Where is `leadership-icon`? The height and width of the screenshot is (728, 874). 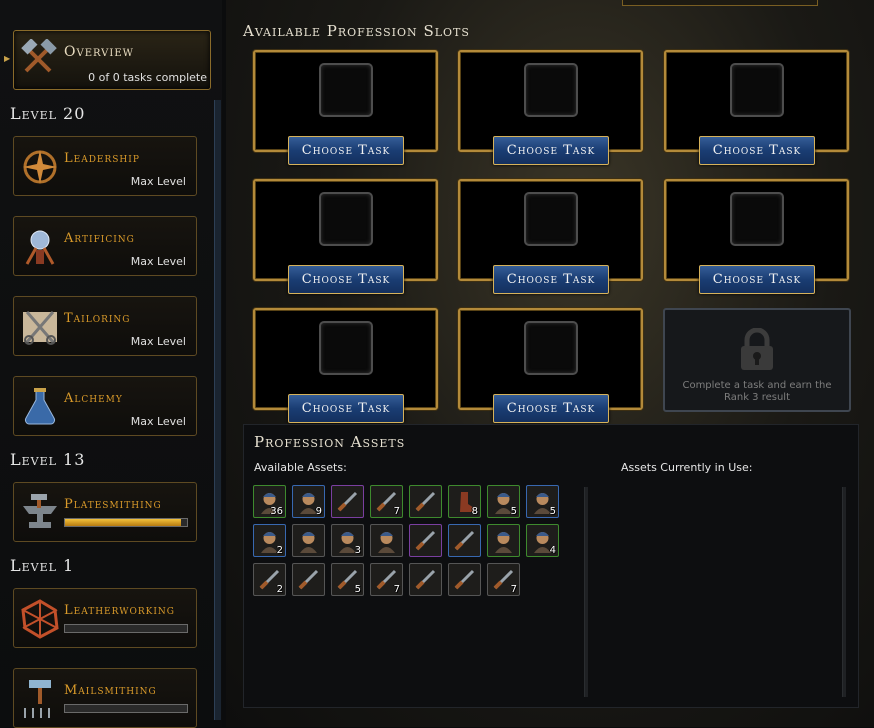
leadership-icon is located at coordinates (40, 167).